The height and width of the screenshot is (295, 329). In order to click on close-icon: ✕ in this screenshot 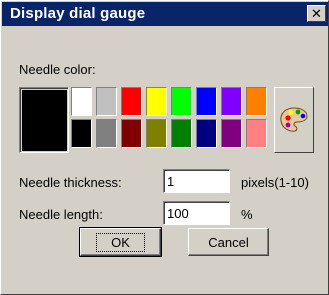, I will do `click(316, 13)`.